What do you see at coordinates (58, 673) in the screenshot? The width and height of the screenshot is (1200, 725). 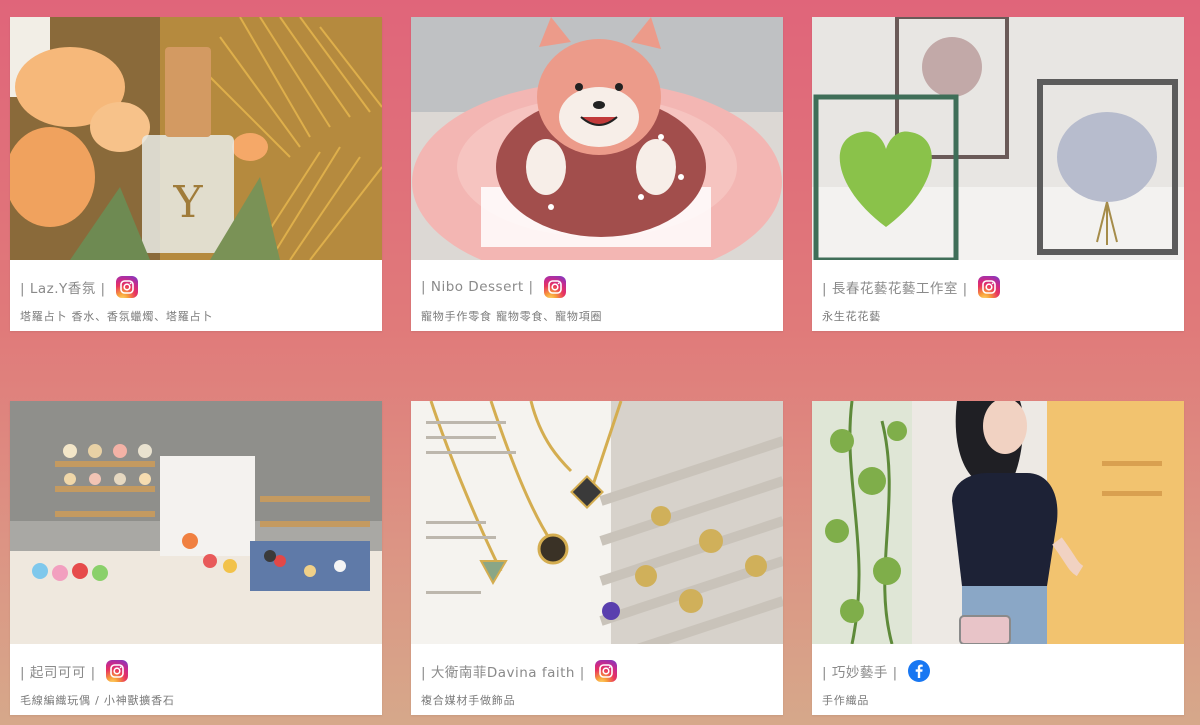 I see `vendor-name: | 起司可可 |` at bounding box center [58, 673].